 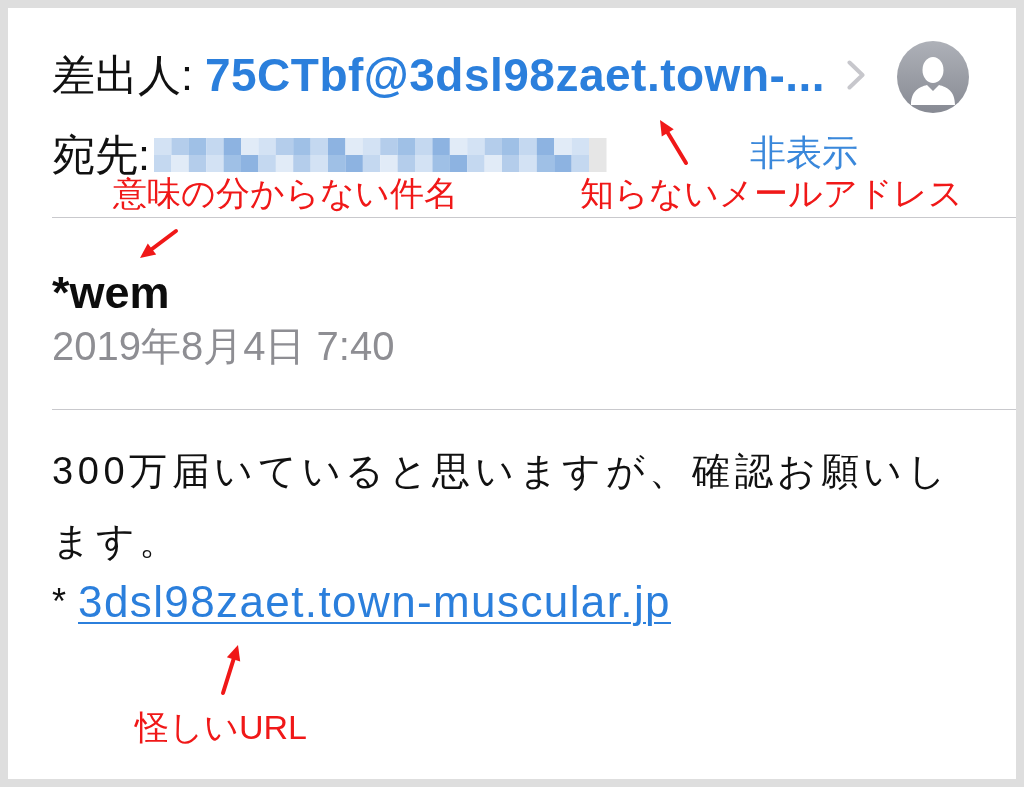 What do you see at coordinates (771, 193) in the screenshot?
I see `callout-text: 知らないメールアドレス` at bounding box center [771, 193].